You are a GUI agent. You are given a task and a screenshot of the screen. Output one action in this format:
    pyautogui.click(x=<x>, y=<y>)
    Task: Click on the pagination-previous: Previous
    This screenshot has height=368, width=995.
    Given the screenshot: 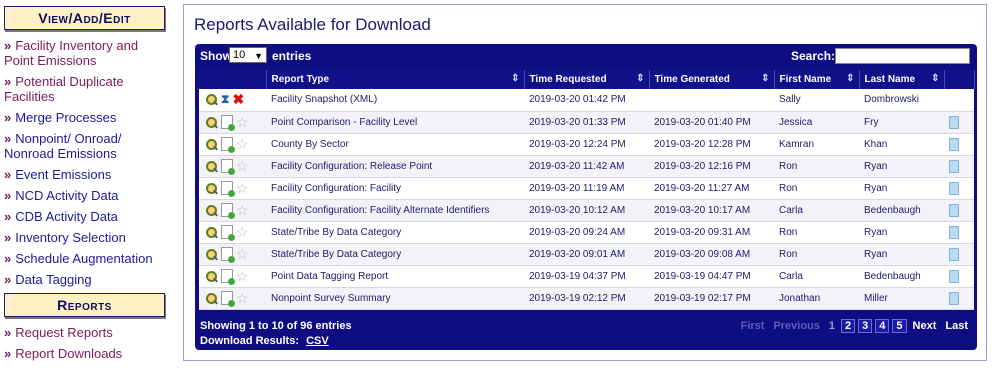 What is the action you would take?
    pyautogui.click(x=796, y=326)
    